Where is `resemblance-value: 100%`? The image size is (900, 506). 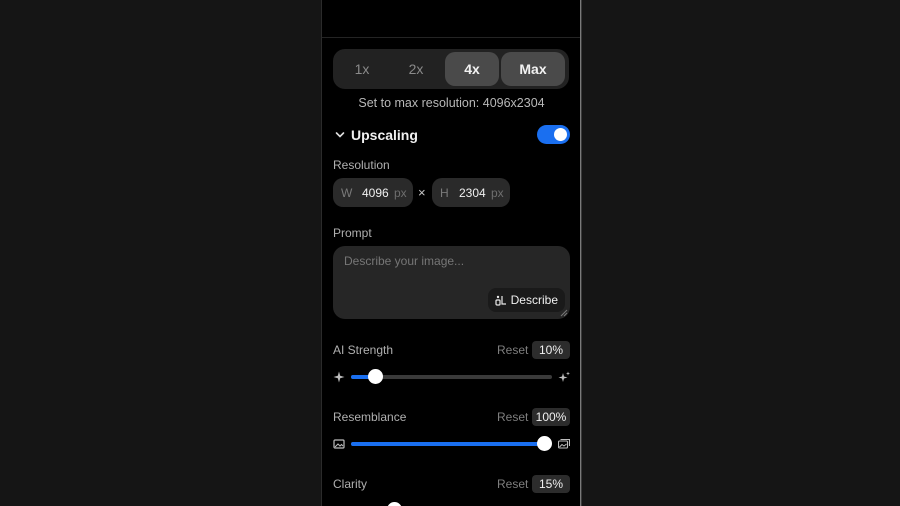
resemblance-value: 100% is located at coordinates (551, 417).